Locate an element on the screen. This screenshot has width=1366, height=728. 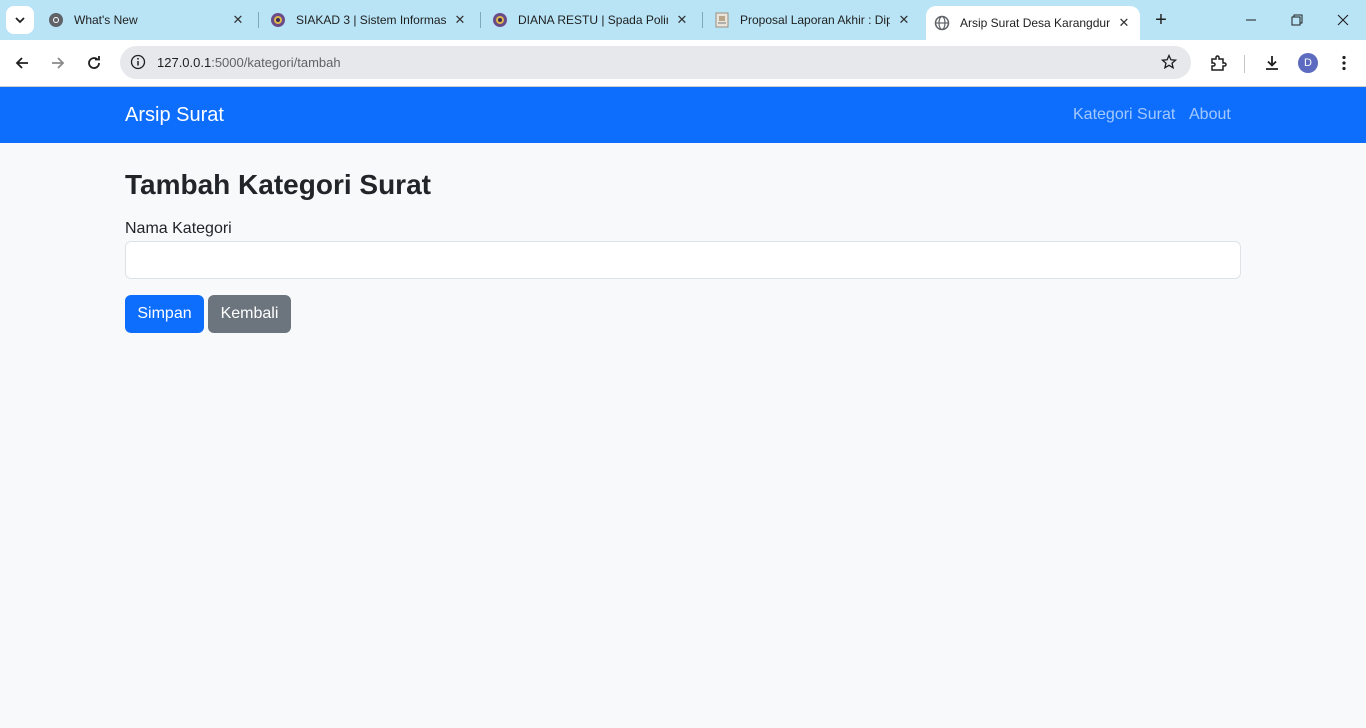
browser-tab: DIANA RESTU | Spada Poline ✕ is located at coordinates (591, 20).